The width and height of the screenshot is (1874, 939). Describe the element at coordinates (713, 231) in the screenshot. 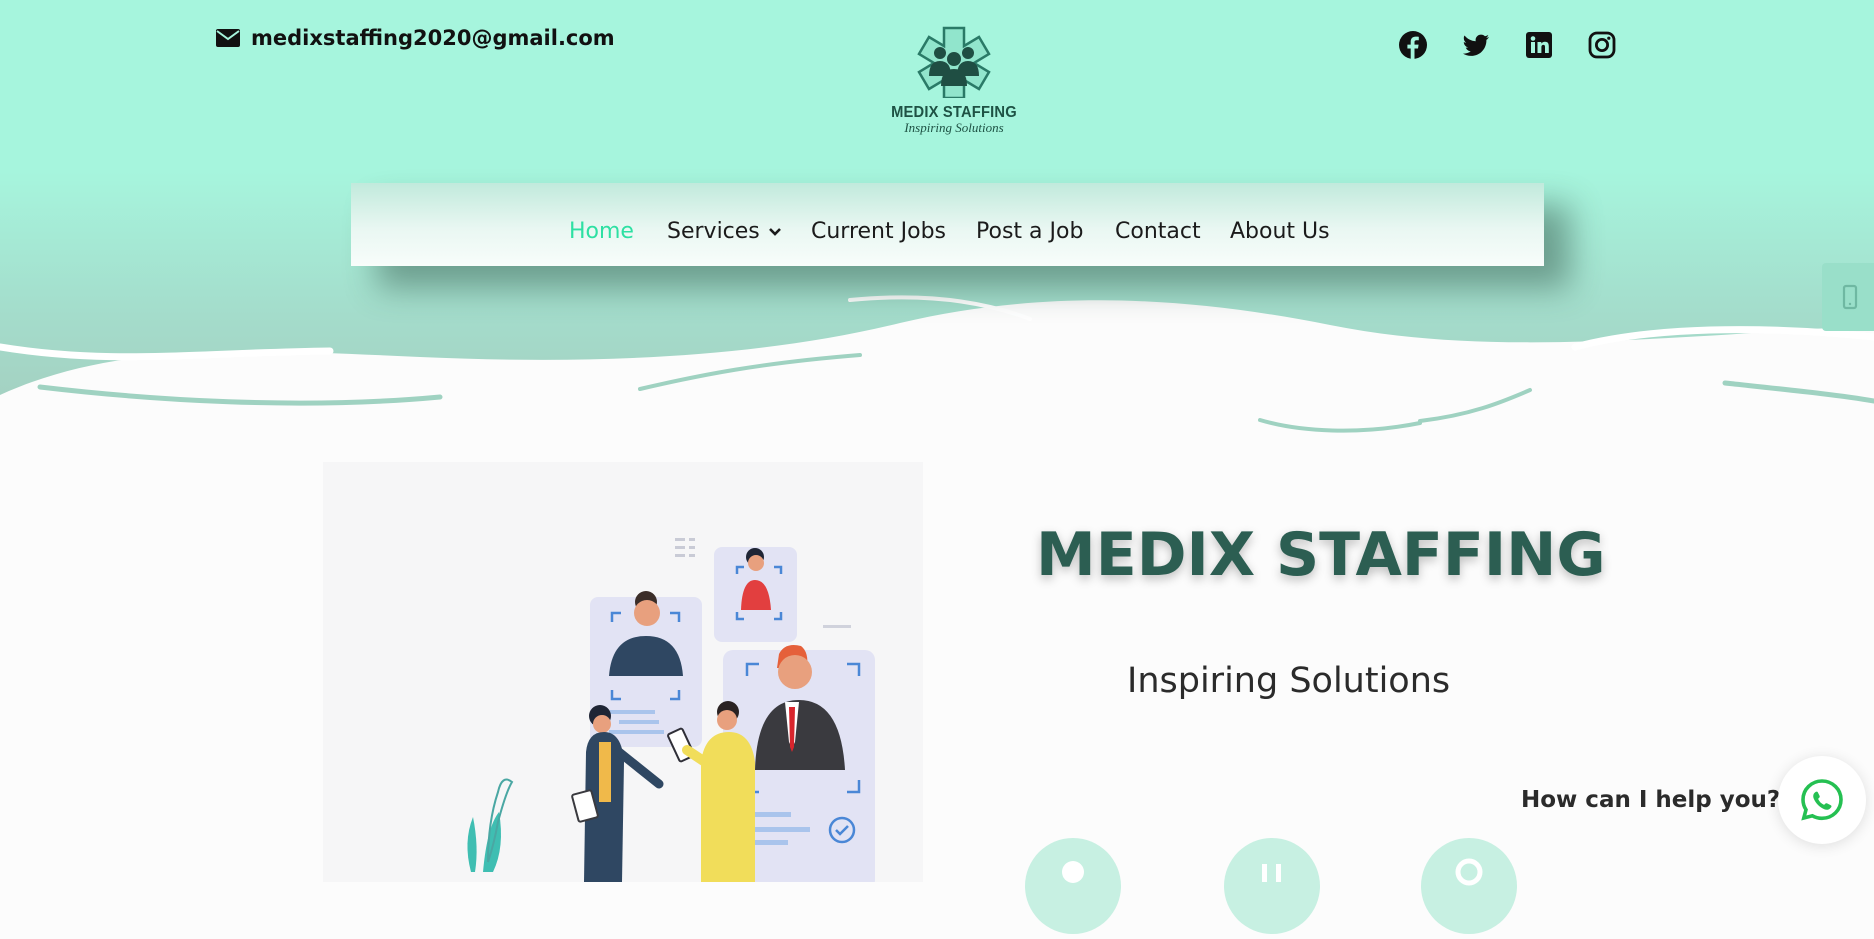

I see `nav-item-services-label: Services` at that location.